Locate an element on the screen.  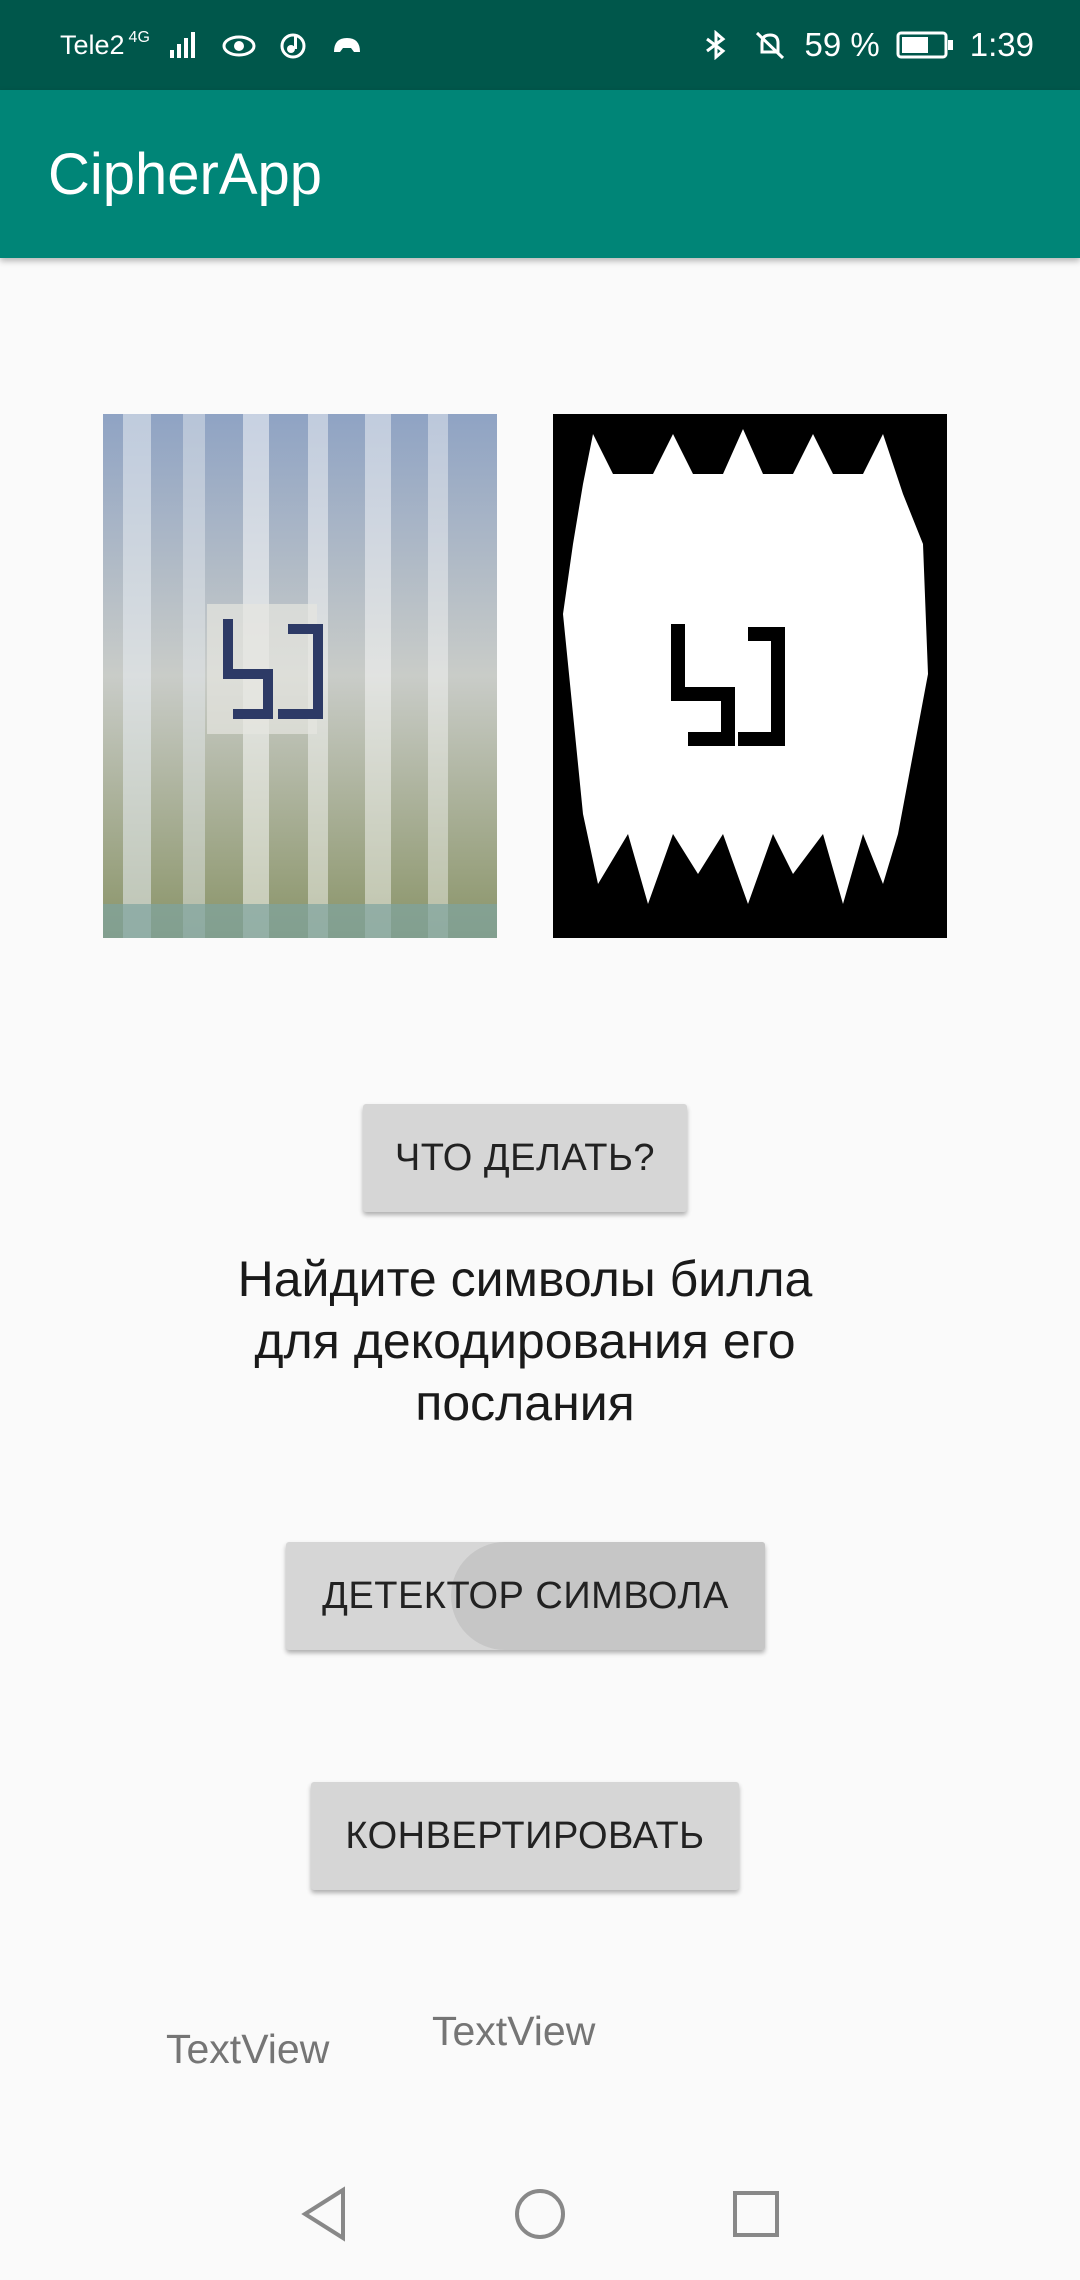
home-button is located at coordinates (540, 2214).